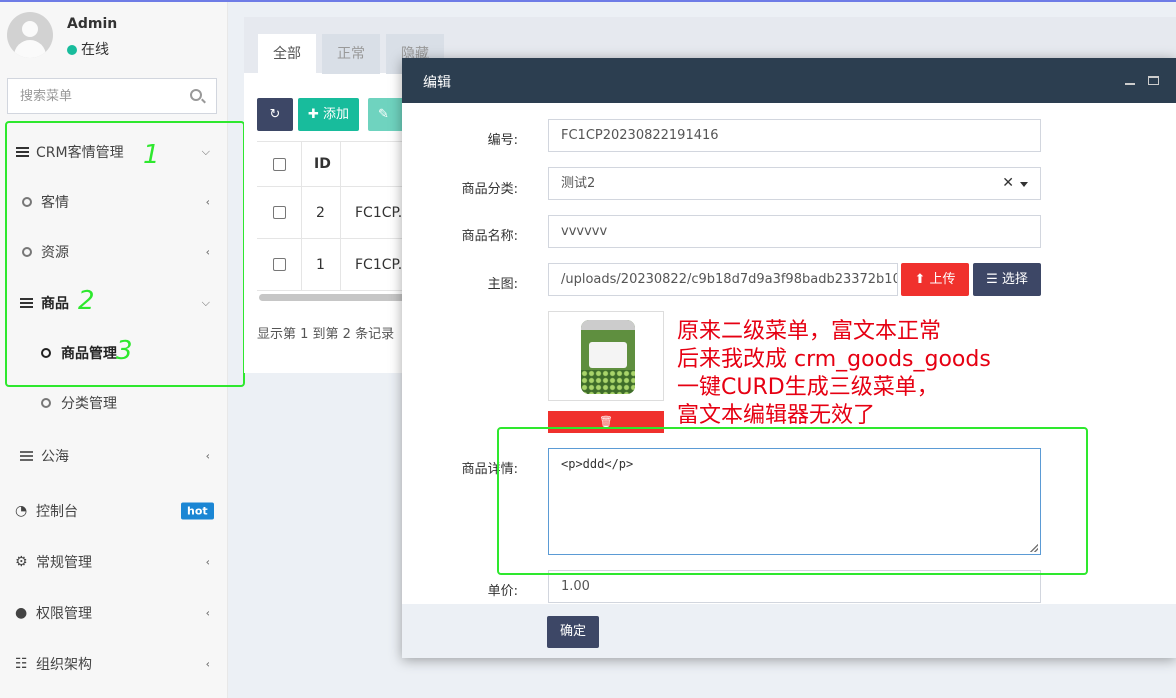  I want to click on pencil-icon: ✎, so click(383, 114).